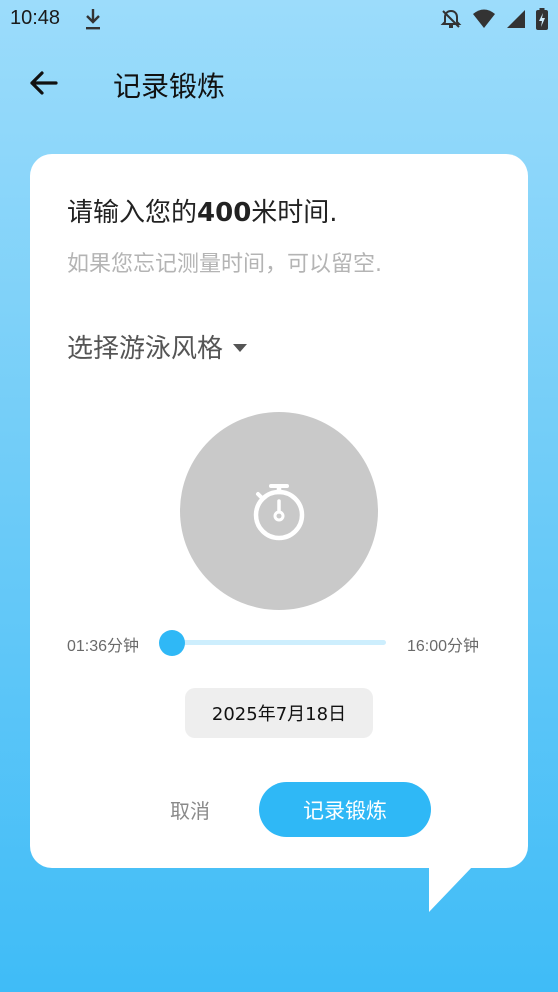  What do you see at coordinates (542, 21) in the screenshot?
I see `battery-charging-icon` at bounding box center [542, 21].